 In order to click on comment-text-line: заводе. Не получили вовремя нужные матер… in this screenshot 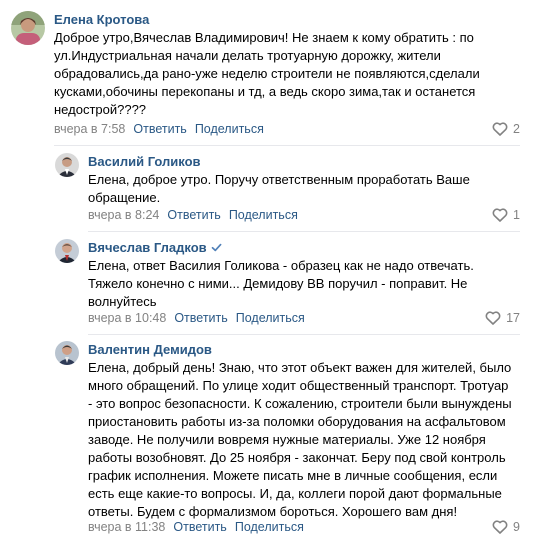, I will do `click(287, 439)`.